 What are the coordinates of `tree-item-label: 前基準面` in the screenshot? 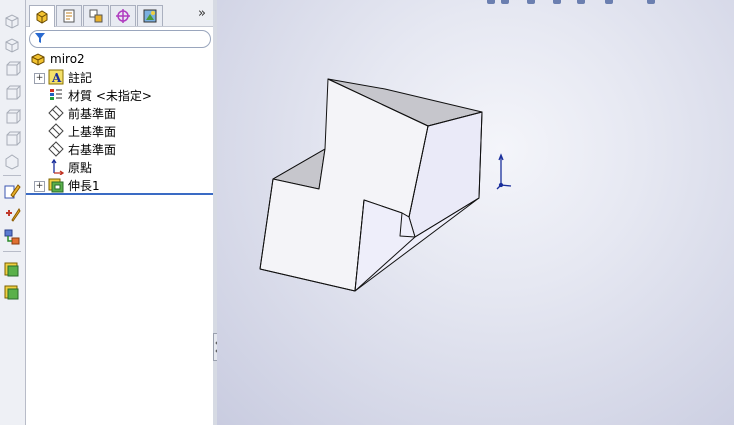 It's located at (92, 113).